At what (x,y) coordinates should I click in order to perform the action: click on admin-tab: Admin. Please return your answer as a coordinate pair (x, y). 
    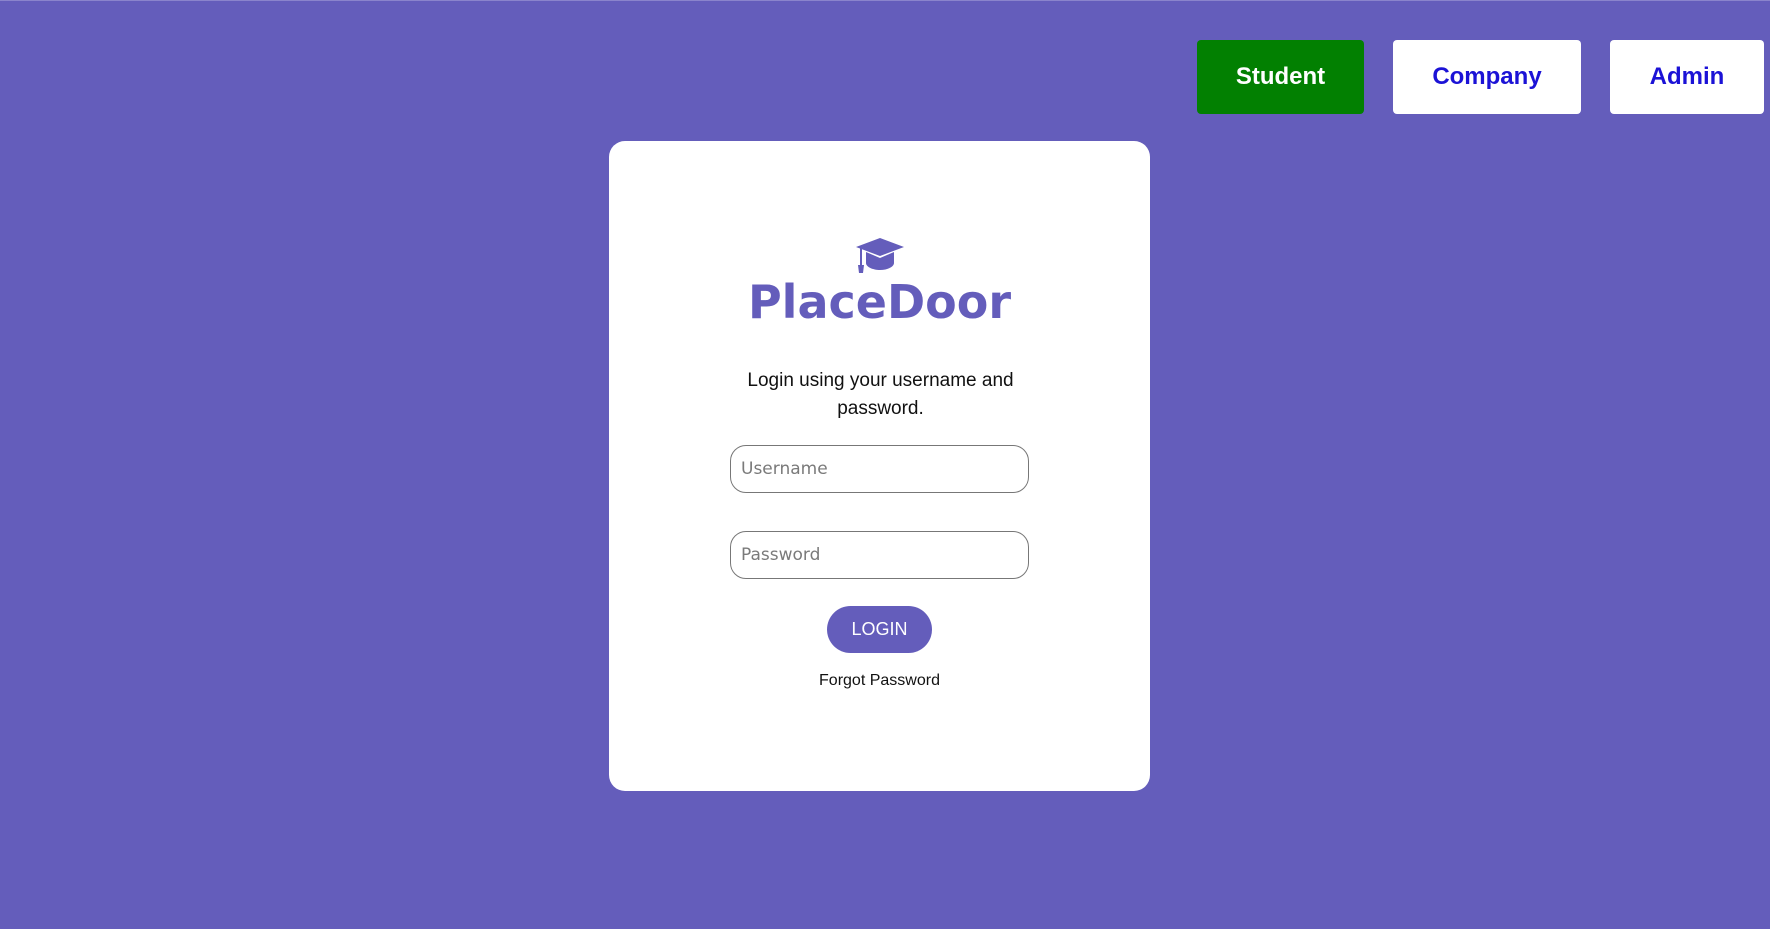
    Looking at the image, I should click on (1687, 77).